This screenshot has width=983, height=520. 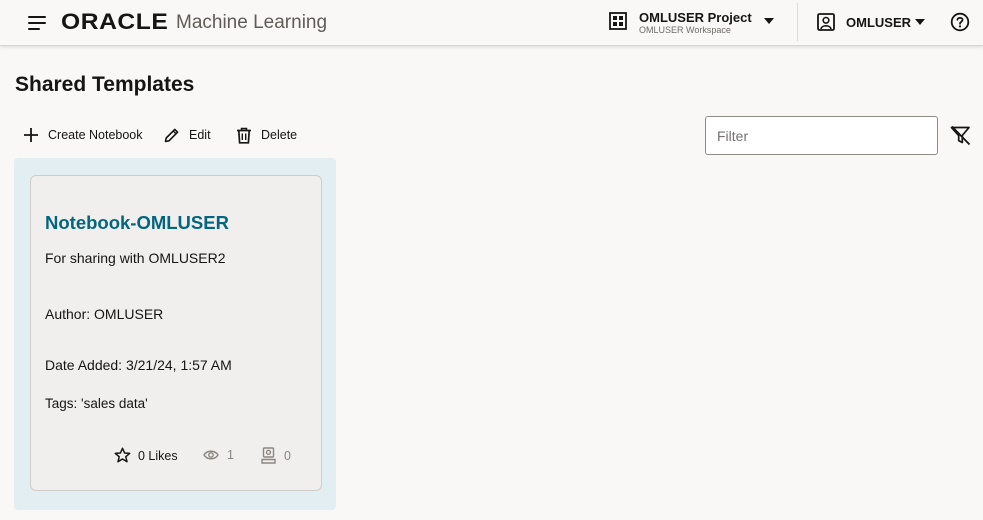 What do you see at coordinates (137, 223) in the screenshot?
I see `card-title: Notebook-OMLUSER` at bounding box center [137, 223].